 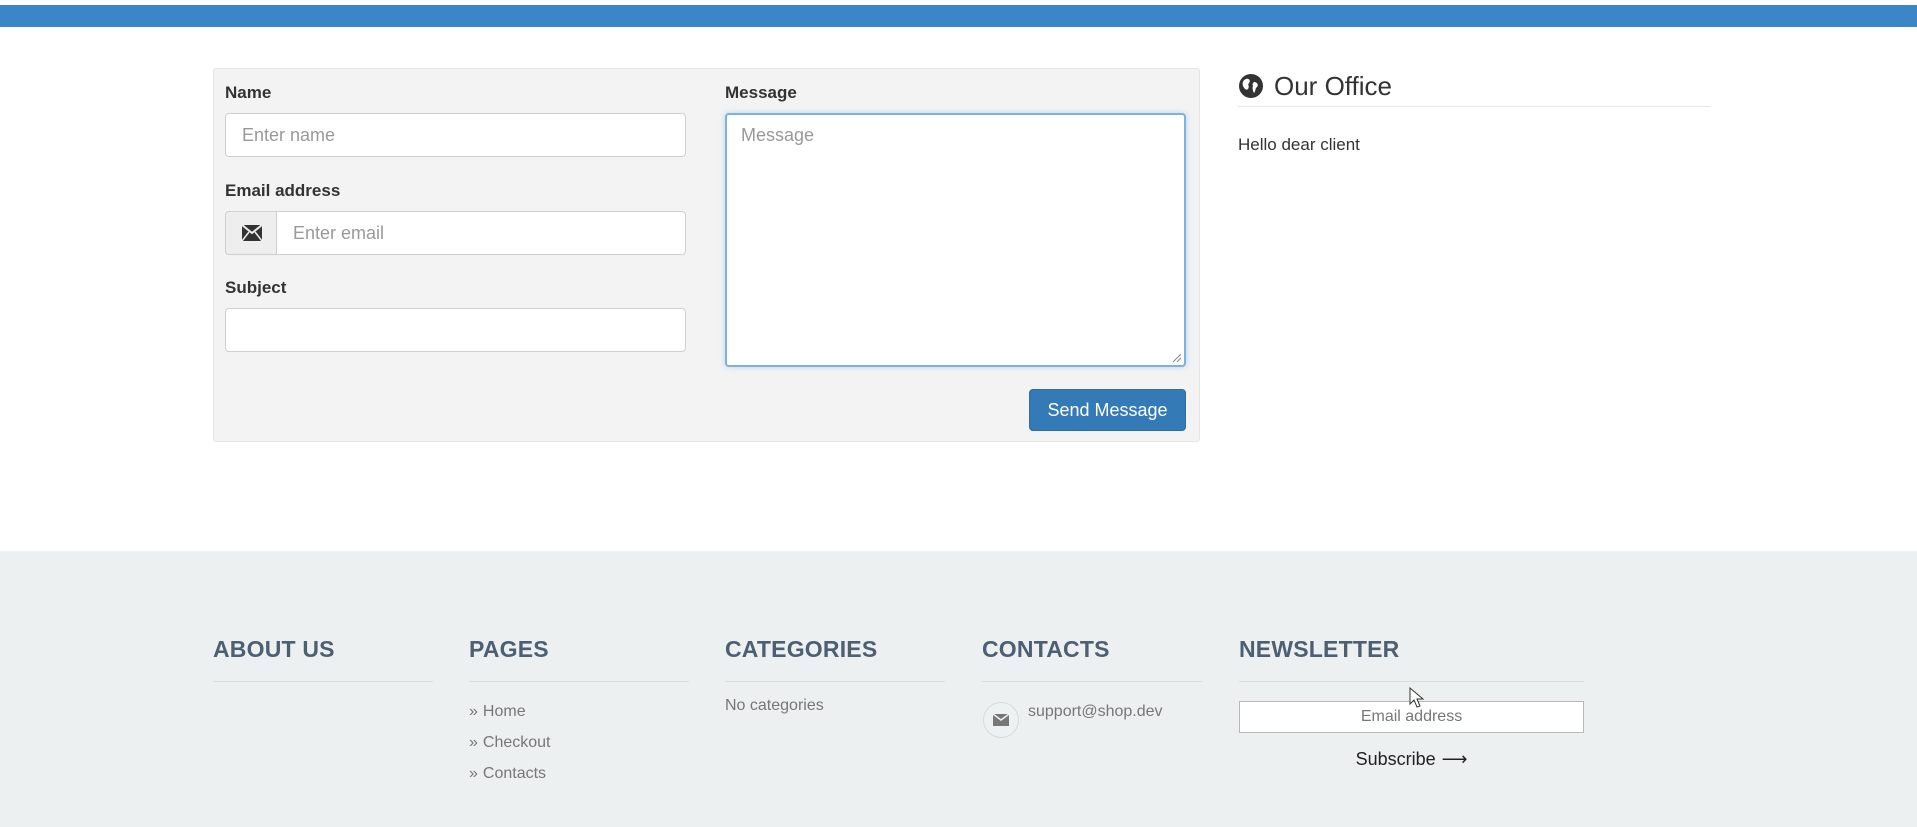 I want to click on footer-link-label: Home, so click(x=504, y=711).